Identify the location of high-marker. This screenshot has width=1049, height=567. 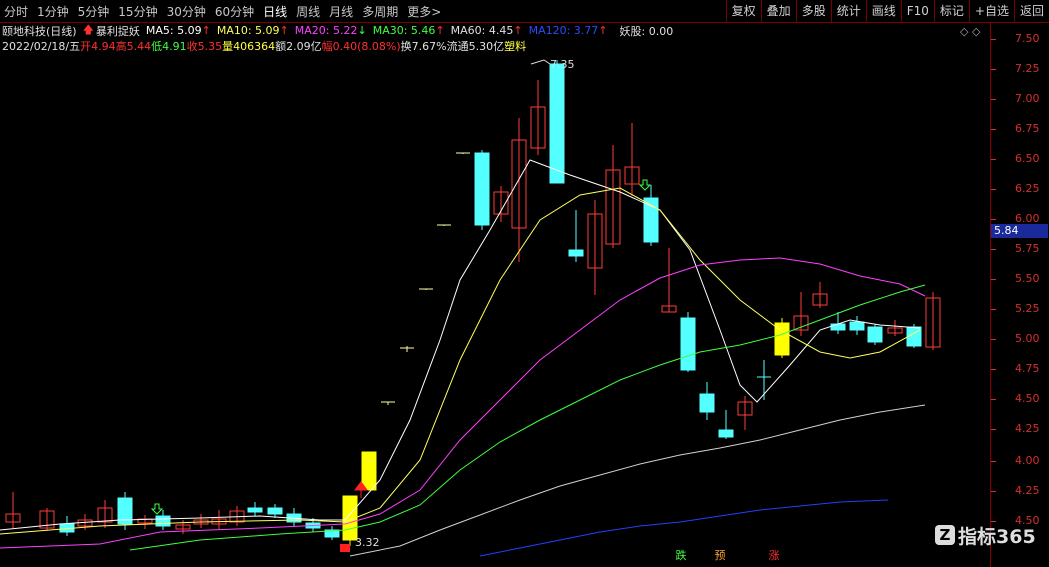
(540, 62).